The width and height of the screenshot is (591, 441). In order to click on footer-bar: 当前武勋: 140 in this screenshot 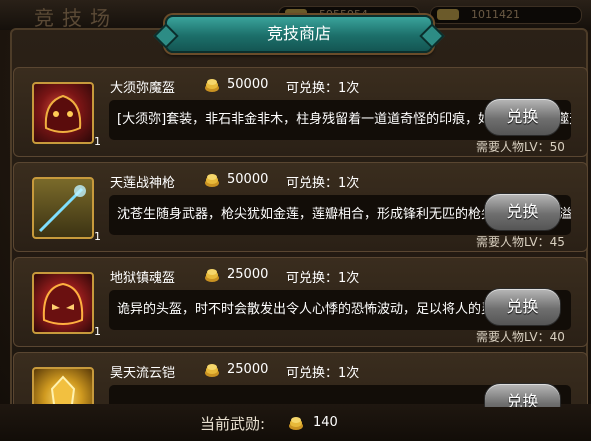, I will do `click(295, 422)`.